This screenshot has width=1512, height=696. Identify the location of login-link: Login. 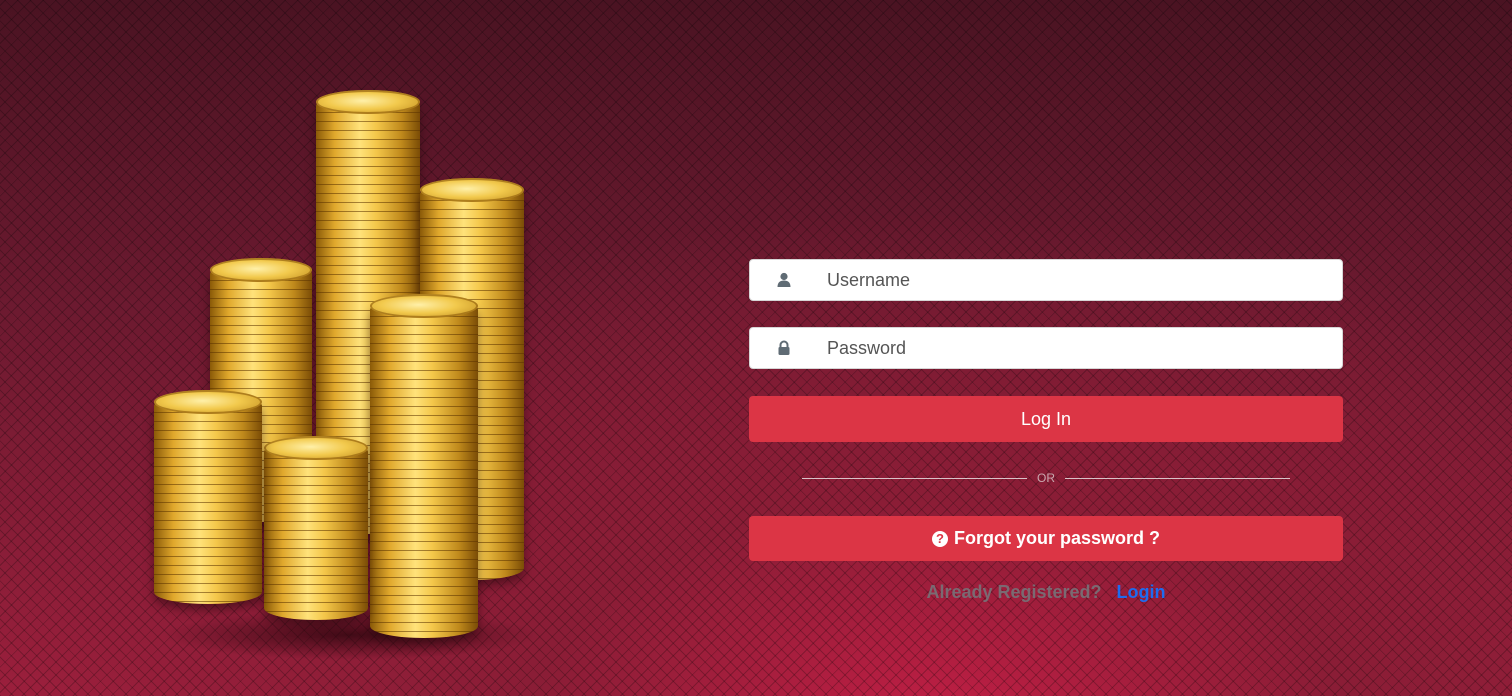
(1141, 592).